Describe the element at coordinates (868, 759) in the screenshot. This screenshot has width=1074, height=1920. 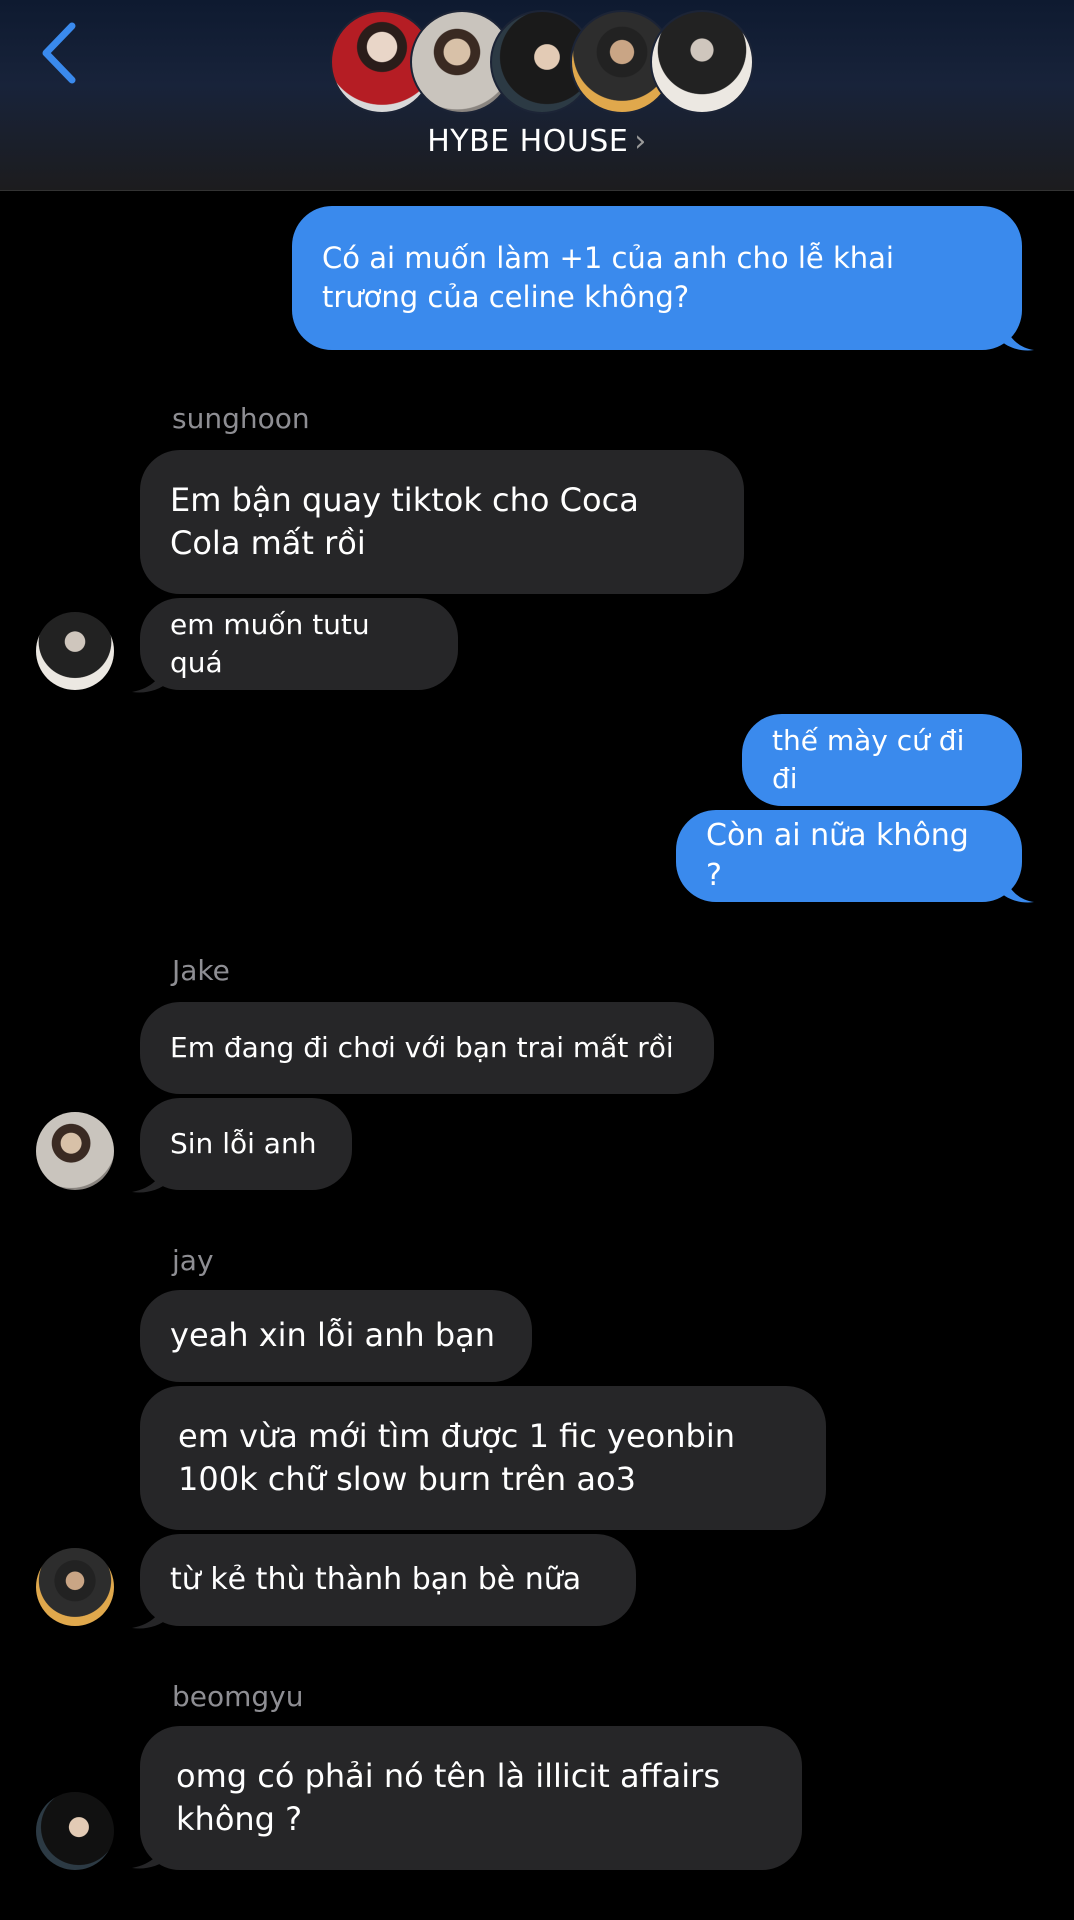
I see `message-text: thế mày cứ đi đi` at that location.